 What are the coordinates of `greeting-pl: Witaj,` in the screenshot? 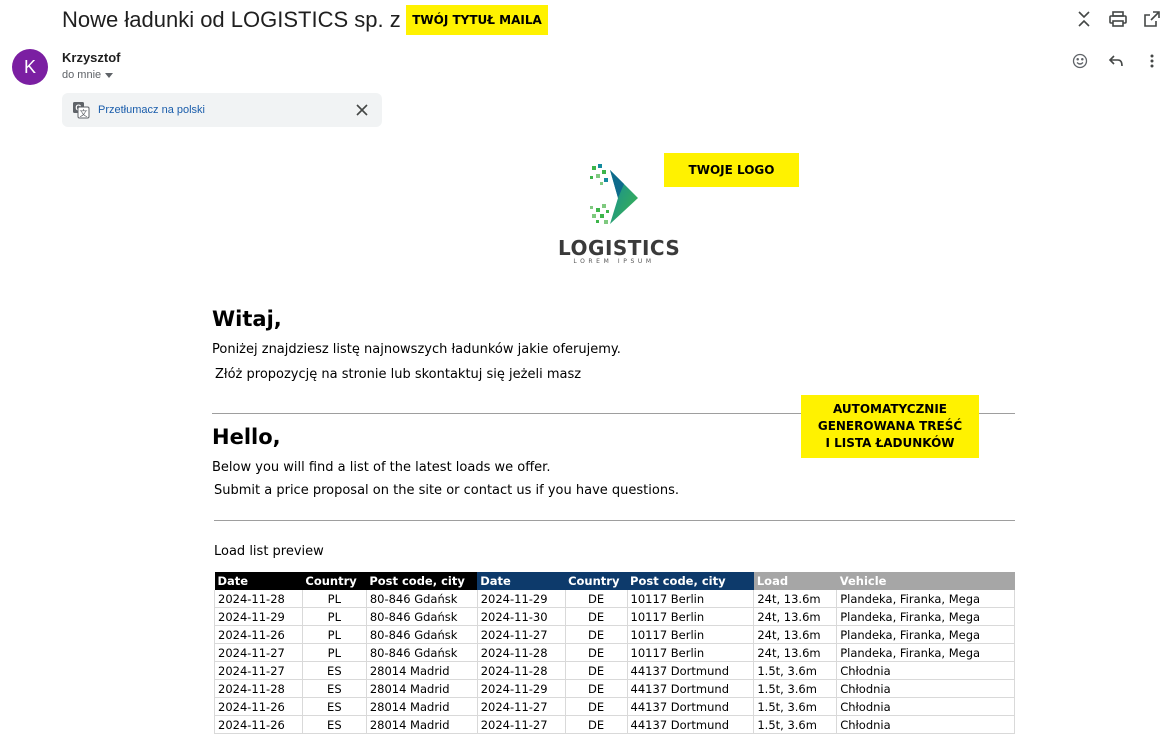 It's located at (247, 319).